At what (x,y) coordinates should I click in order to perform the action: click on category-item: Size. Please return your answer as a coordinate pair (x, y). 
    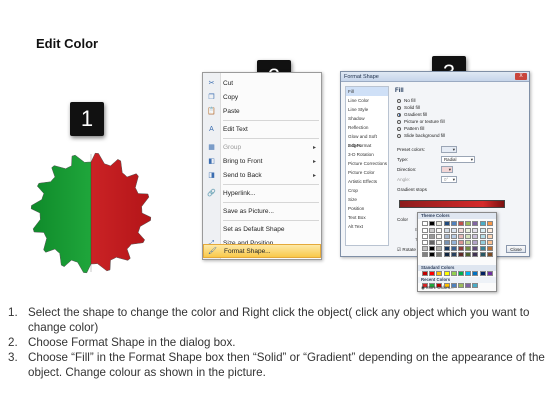
    Looking at the image, I should click on (367, 199).